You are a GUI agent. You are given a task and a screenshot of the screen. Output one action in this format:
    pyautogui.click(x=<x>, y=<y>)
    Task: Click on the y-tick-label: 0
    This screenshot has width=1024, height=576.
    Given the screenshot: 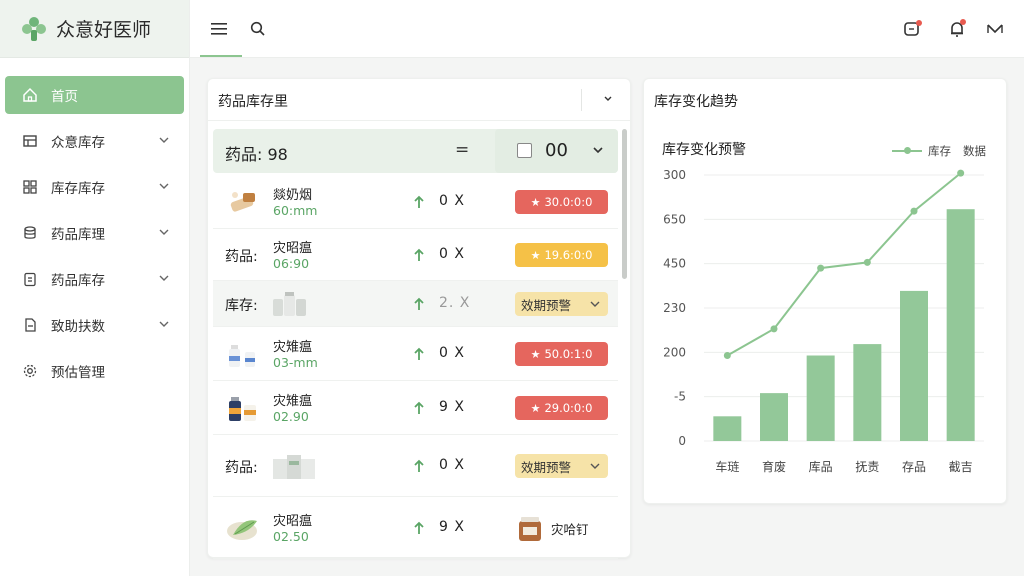 What is the action you would take?
    pyautogui.click(x=682, y=441)
    